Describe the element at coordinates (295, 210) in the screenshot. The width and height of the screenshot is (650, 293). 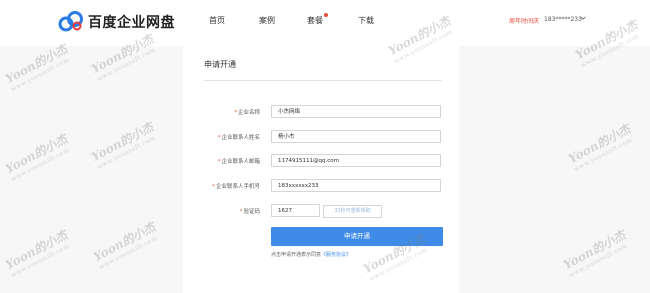
I see `verification-code-input: 1627` at that location.